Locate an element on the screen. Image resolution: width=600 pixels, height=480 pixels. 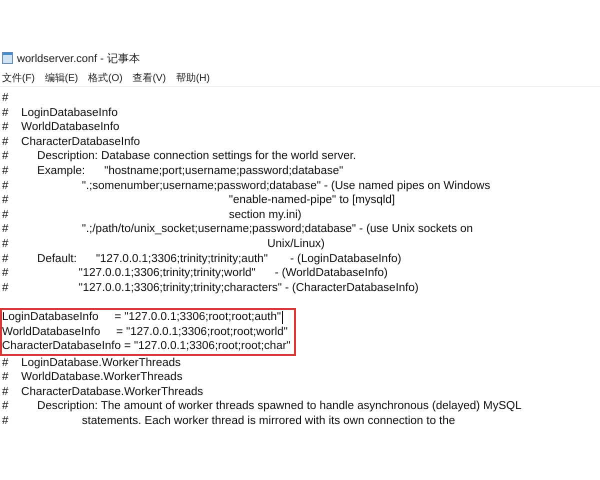
text-line: # section my.ini) is located at coordinates (152, 215).